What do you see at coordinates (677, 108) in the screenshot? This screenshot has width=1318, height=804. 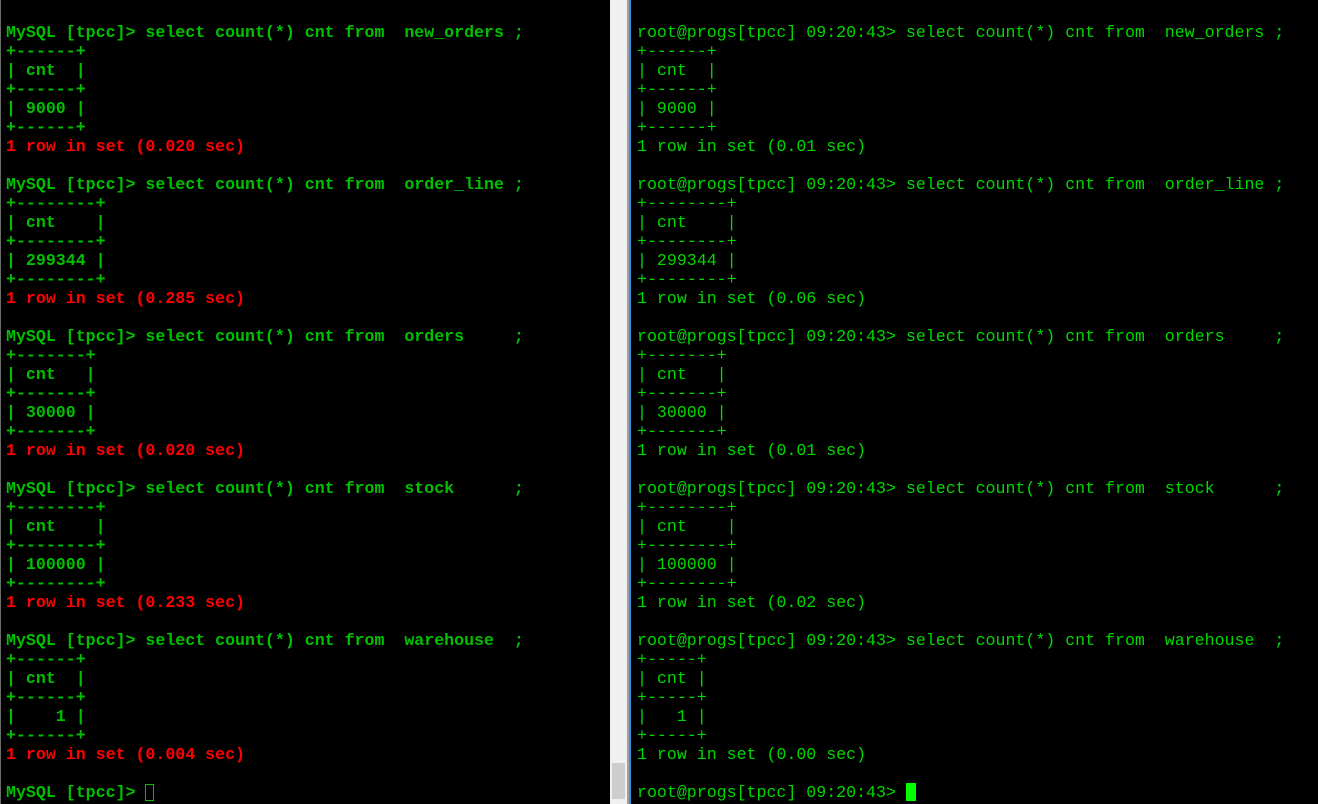 I see `result-table-row: | 9000 |` at bounding box center [677, 108].